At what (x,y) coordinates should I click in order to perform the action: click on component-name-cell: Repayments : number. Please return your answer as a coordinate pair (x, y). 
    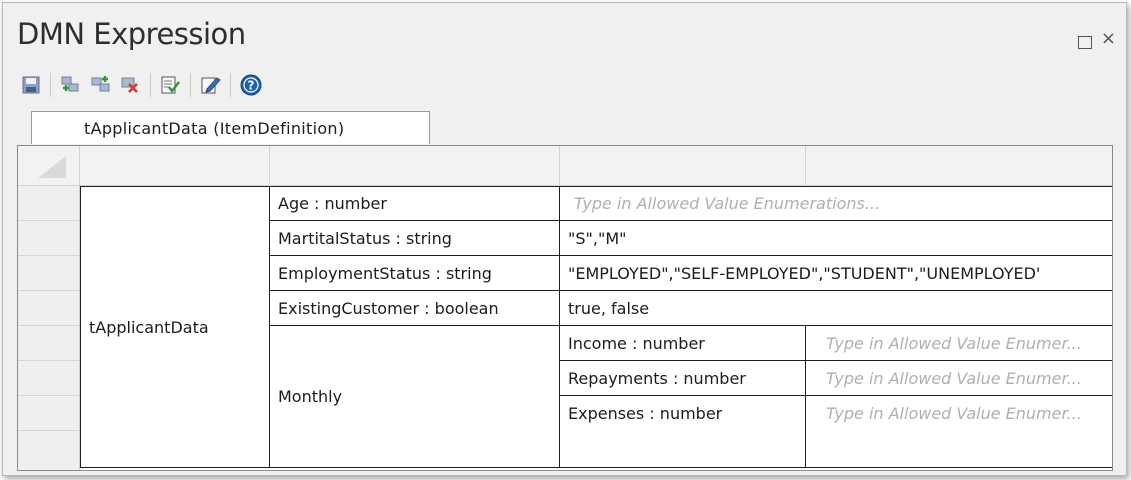
    Looking at the image, I should click on (683, 378).